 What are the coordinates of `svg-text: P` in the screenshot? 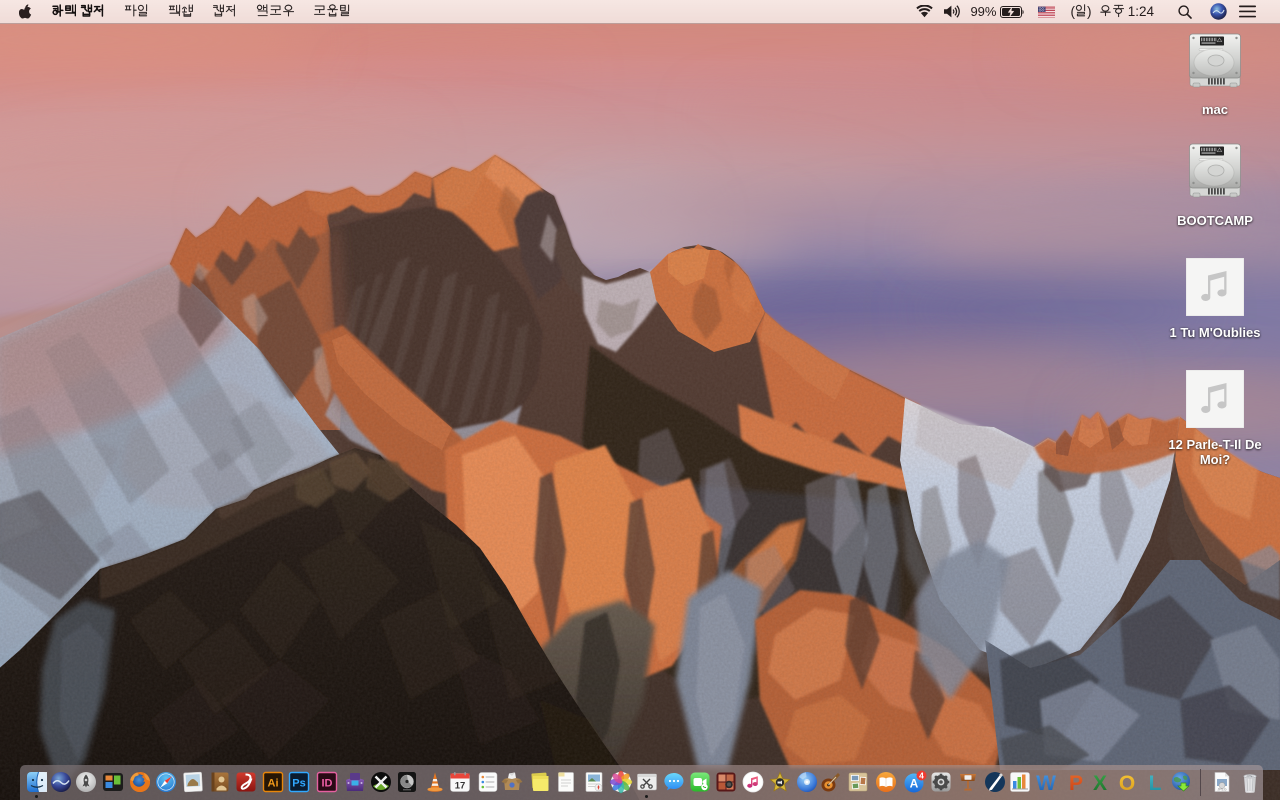 It's located at (1076, 783).